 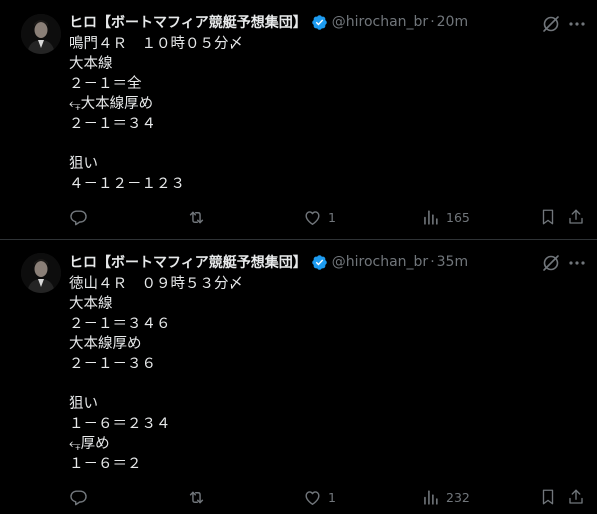 What do you see at coordinates (127, 184) in the screenshot?
I see `post-text-line: ４－１２－１２３` at bounding box center [127, 184].